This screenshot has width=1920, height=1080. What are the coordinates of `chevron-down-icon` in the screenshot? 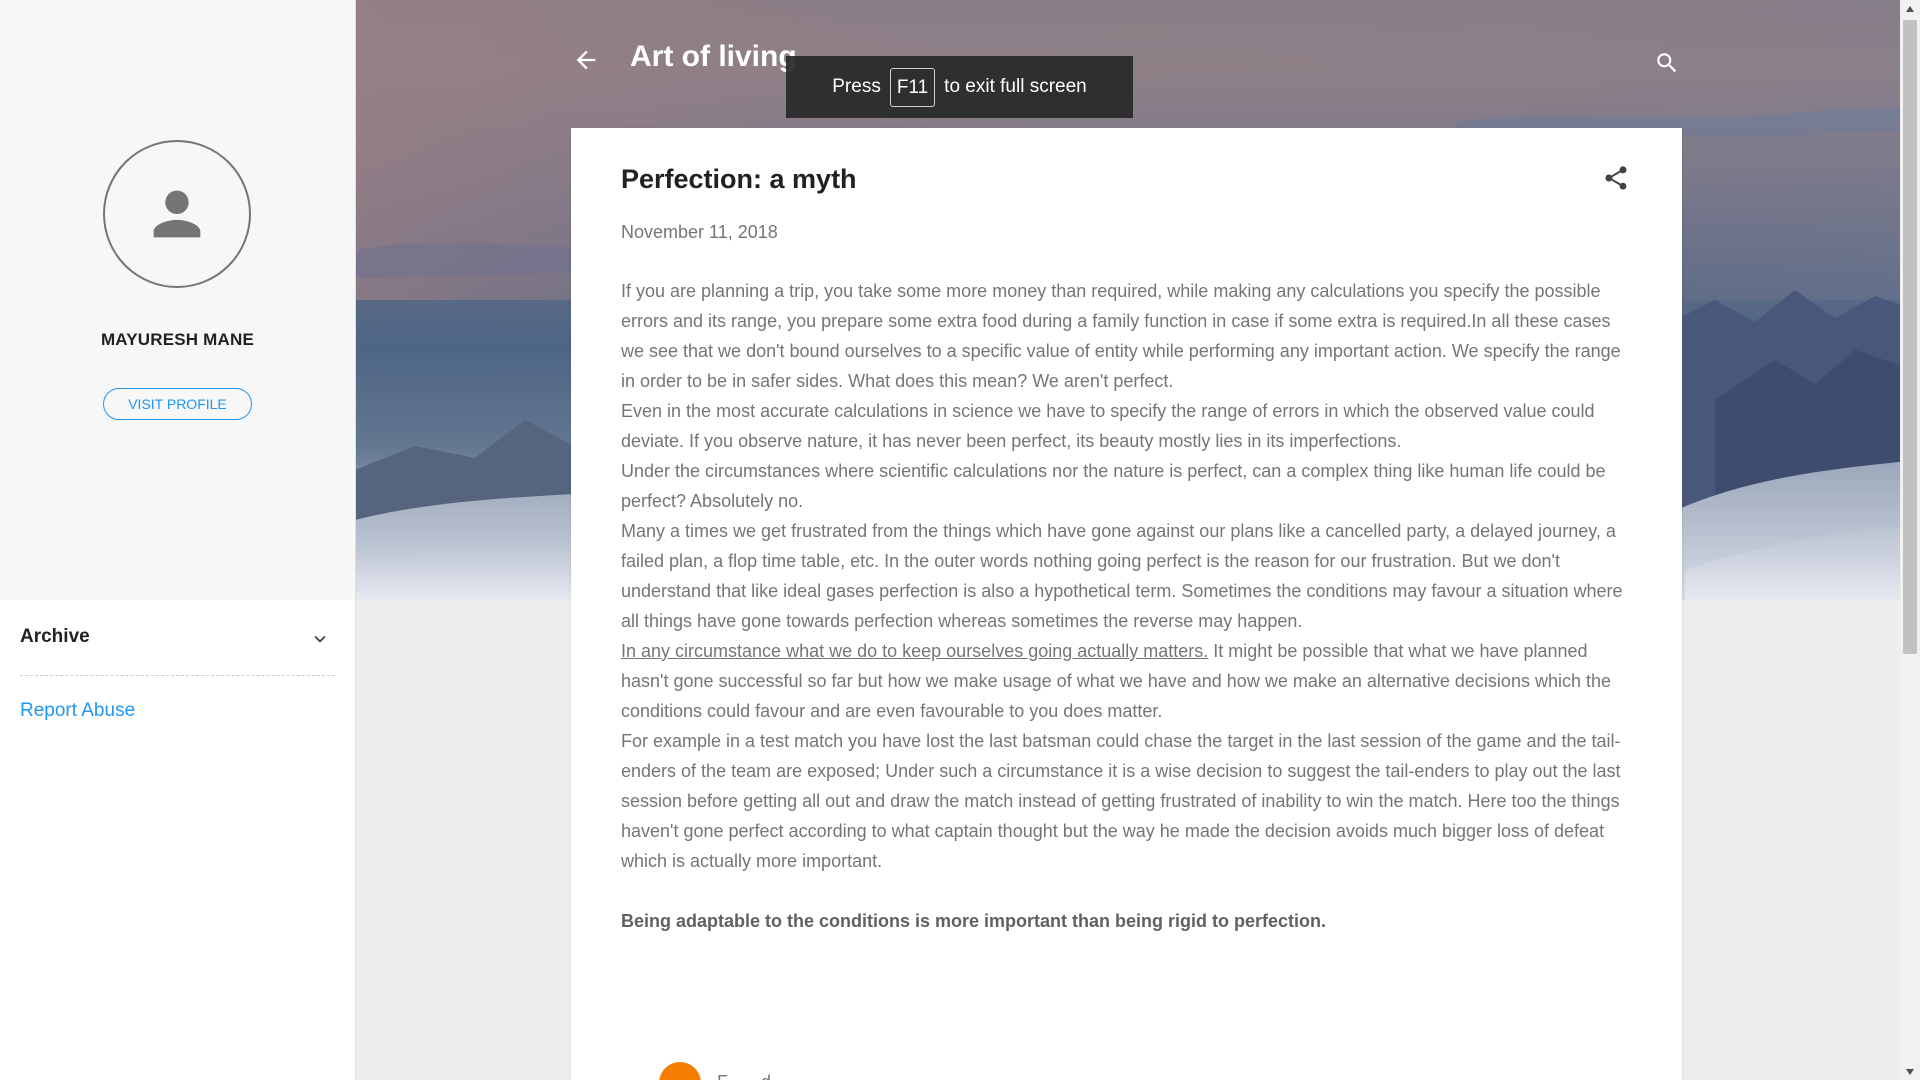 It's located at (320, 639).